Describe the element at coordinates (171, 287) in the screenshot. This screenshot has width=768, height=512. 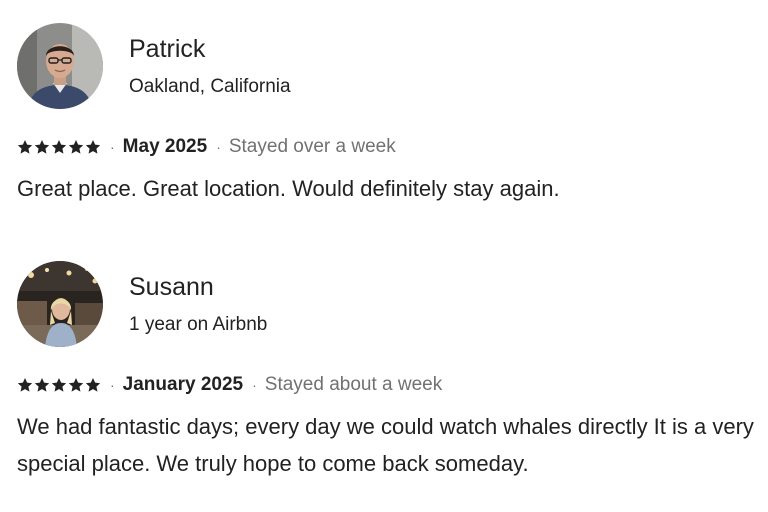
I see `reviewer-name: Susann` at that location.